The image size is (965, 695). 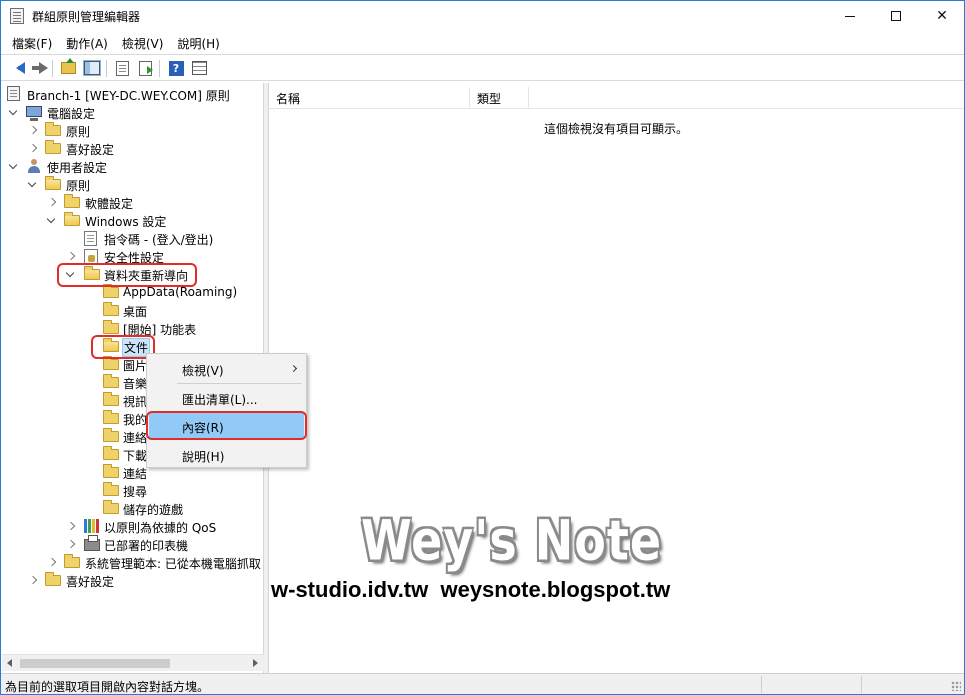 What do you see at coordinates (132, 148) in the screenshot?
I see `tree-item-cc-preferences: 喜好設定` at bounding box center [132, 148].